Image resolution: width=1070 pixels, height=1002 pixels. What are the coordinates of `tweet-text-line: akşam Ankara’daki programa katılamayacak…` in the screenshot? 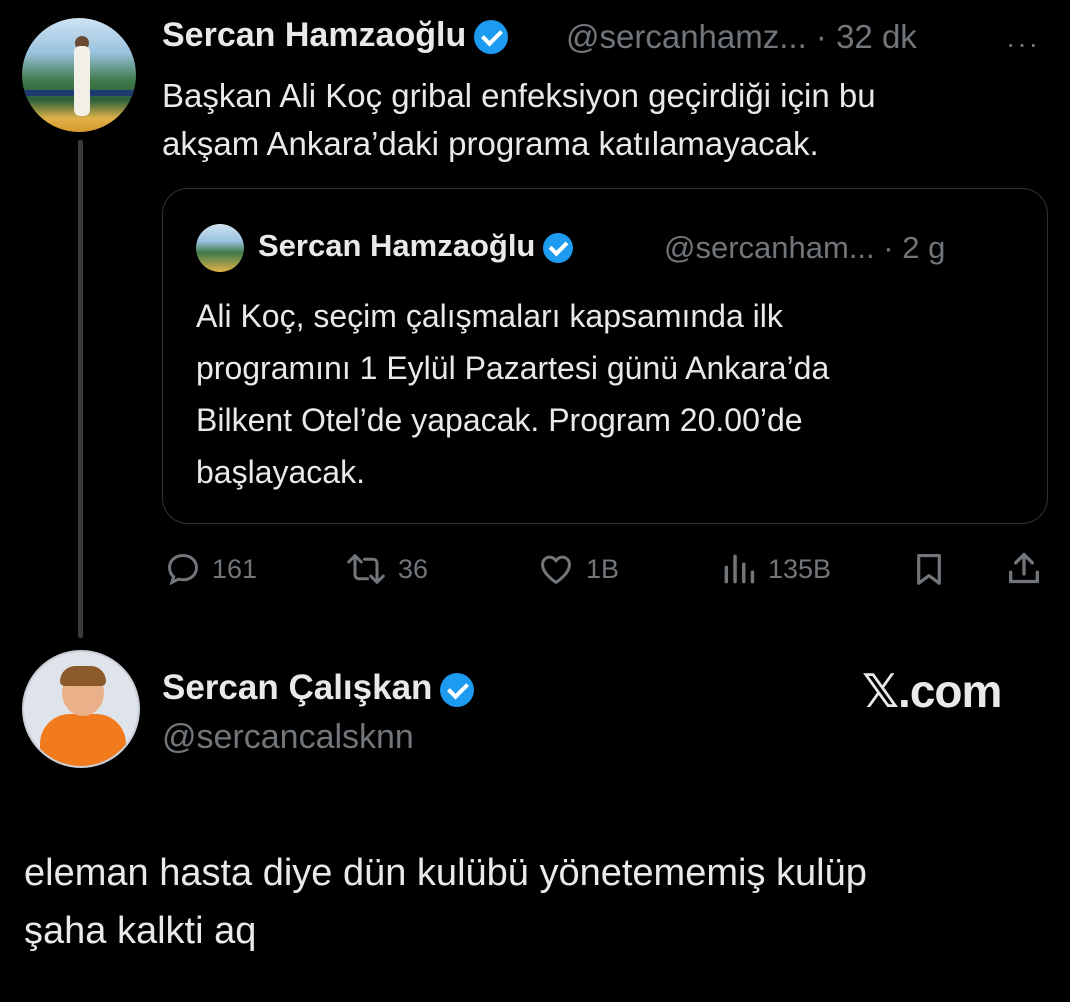 It's located at (490, 143).